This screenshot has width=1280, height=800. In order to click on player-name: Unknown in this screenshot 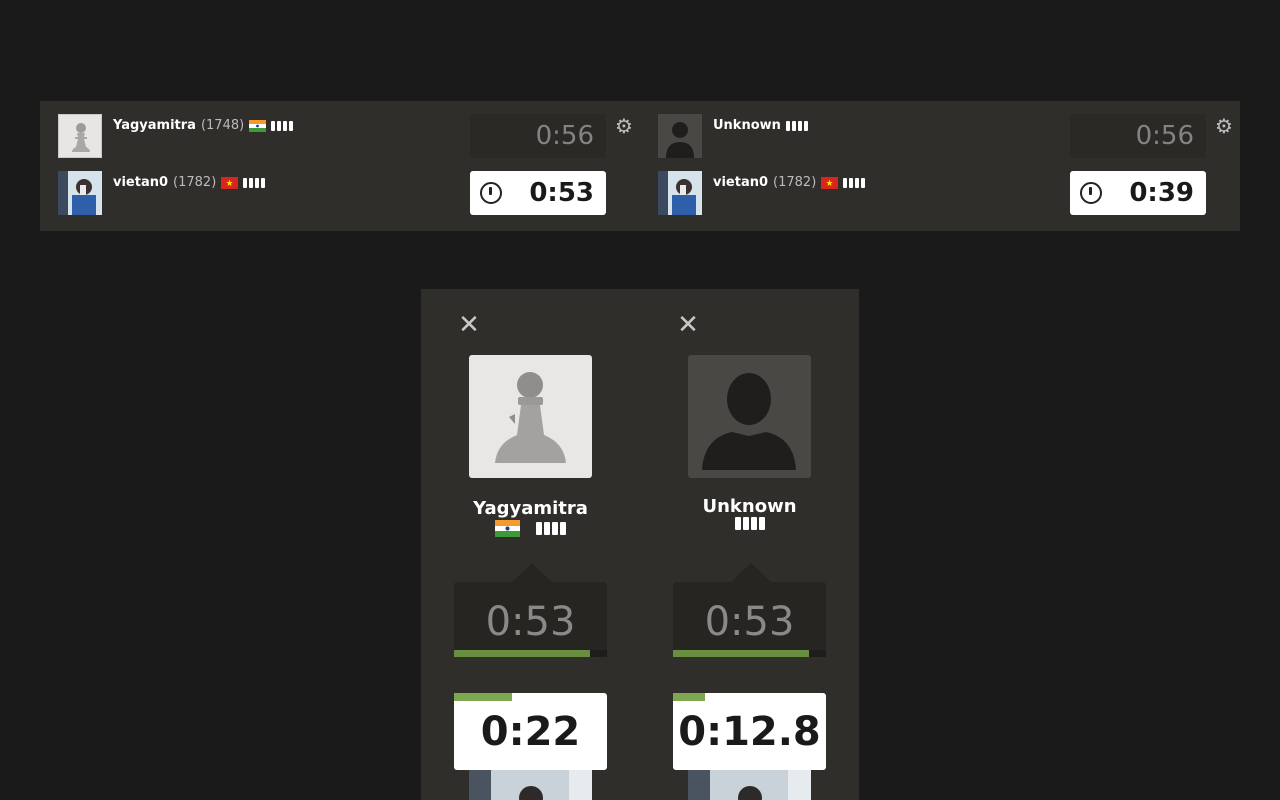, I will do `click(749, 506)`.